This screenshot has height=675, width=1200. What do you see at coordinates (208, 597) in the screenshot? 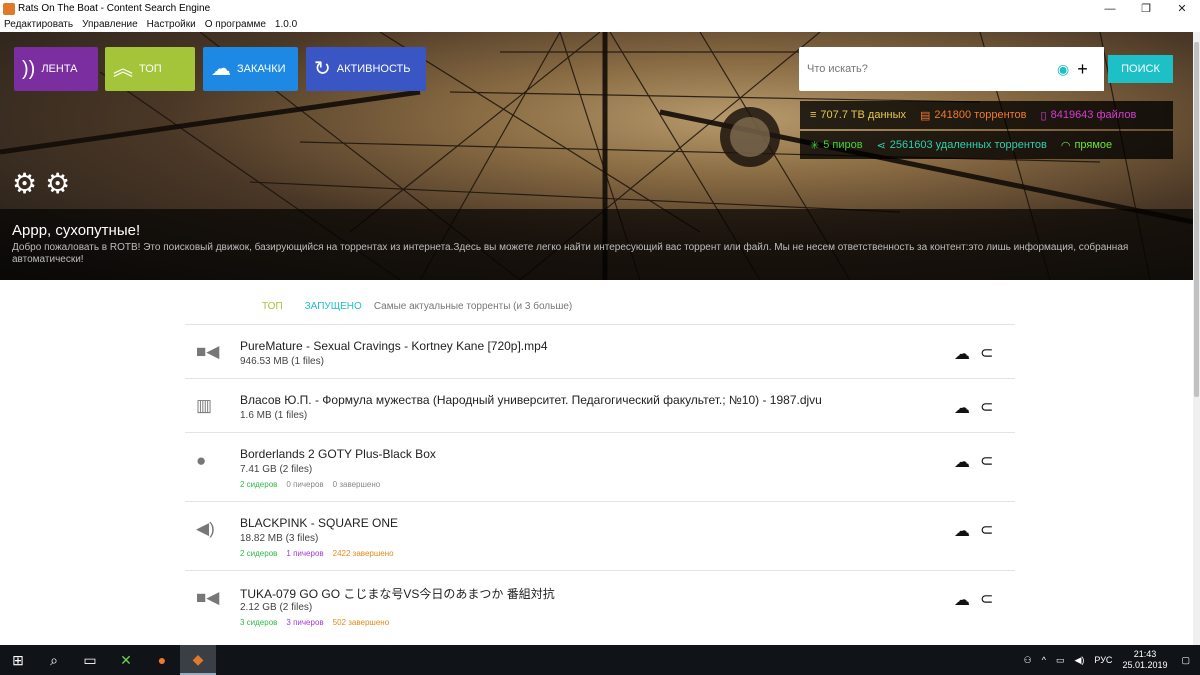
I see `video-camera-icon: ■◀` at bounding box center [208, 597].